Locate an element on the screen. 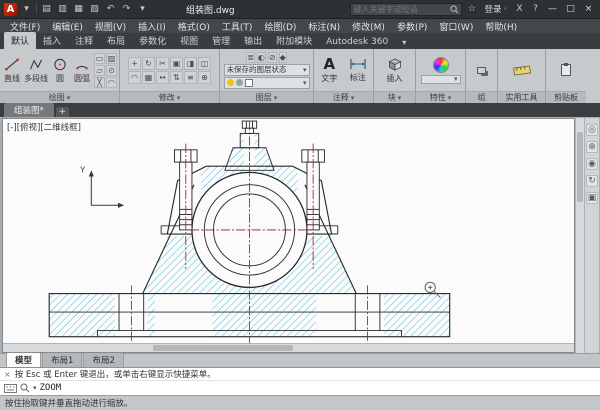  rotate-tool-icon: ↻ is located at coordinates (148, 63).